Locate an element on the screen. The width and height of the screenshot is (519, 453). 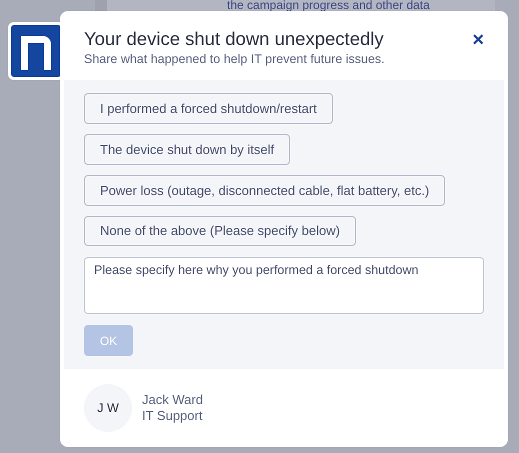
dialog-subtitle: Share what happened to help IT prevent future issues. is located at coordinates (234, 59).